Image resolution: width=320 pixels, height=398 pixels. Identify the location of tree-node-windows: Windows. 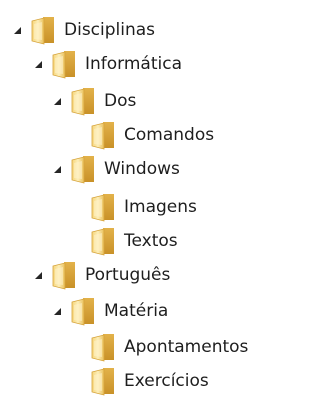
(115, 169).